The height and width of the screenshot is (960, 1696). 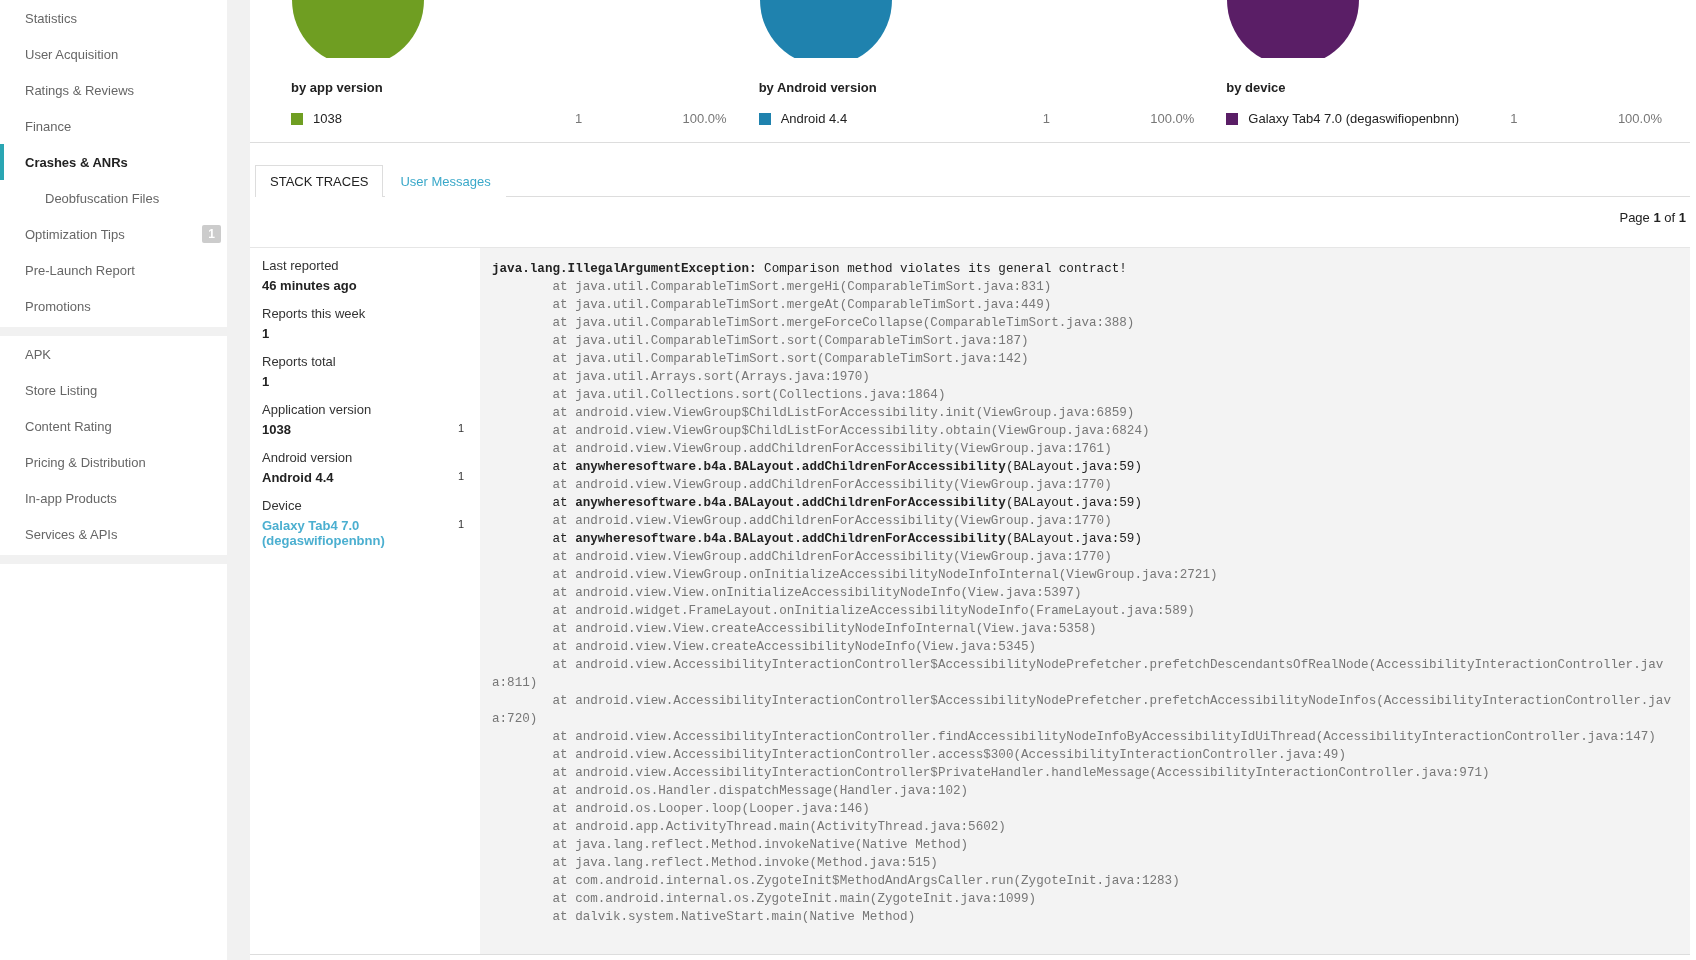 What do you see at coordinates (1104, 737) in the screenshot?
I see `stack-trace-line: at android.view.AccessibilityInteractionController.findAccessibilityNodeInfoByAccessibilityIdUiThread(AccessibilityInteractionController.java:147)` at bounding box center [1104, 737].